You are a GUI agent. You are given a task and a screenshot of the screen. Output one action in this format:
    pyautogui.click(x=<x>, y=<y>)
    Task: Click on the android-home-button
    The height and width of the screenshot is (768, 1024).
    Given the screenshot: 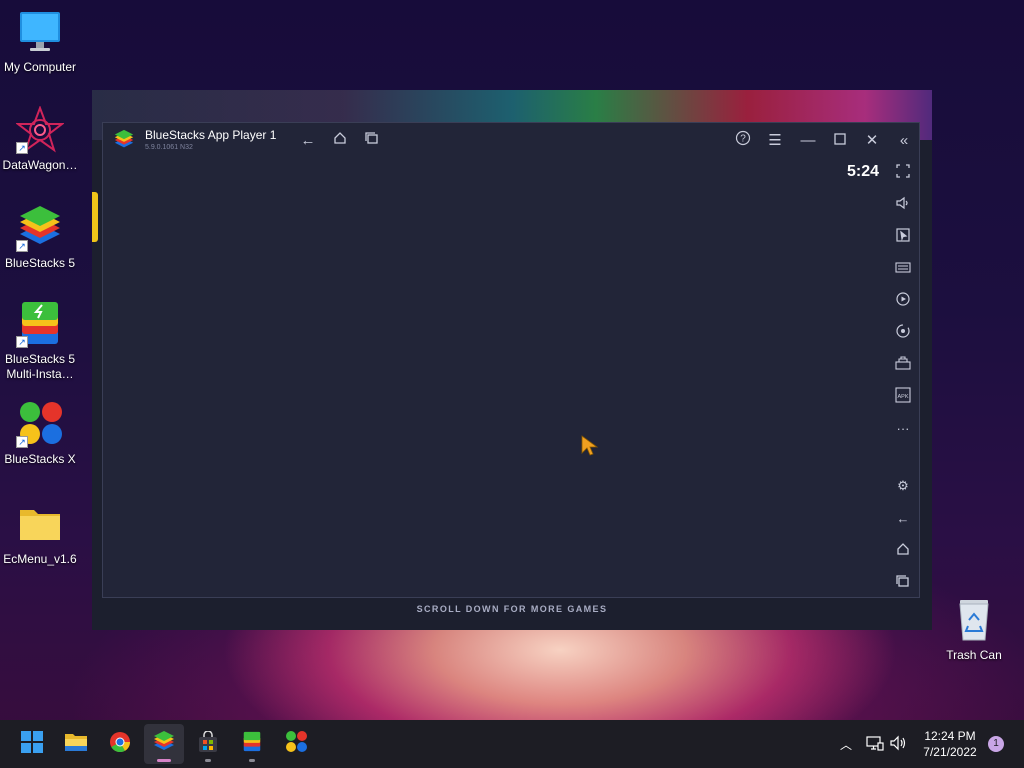 What is the action you would take?
    pyautogui.click(x=903, y=550)
    